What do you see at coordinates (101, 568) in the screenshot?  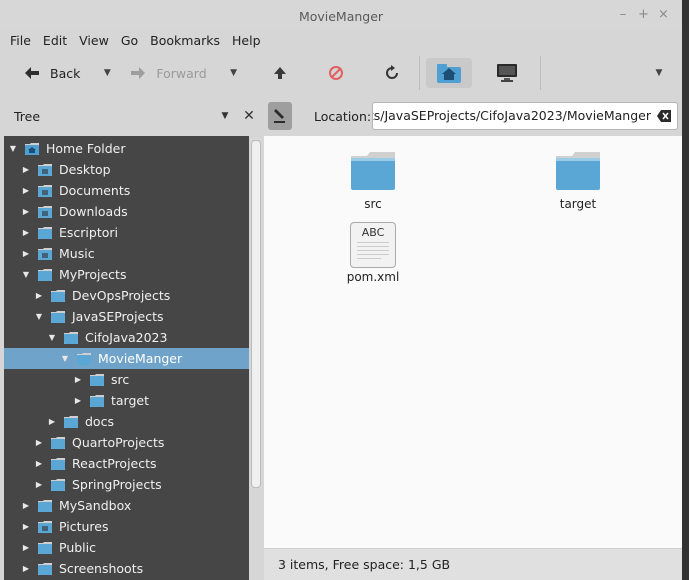 I see `tree-item-label: Screenshoots` at bounding box center [101, 568].